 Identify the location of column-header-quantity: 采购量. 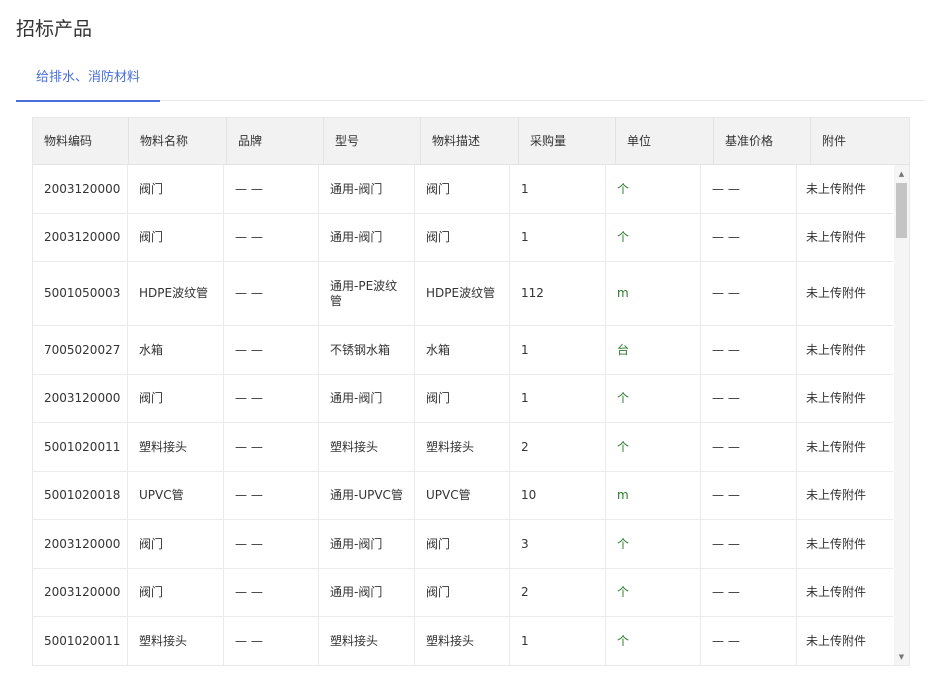
(567, 141).